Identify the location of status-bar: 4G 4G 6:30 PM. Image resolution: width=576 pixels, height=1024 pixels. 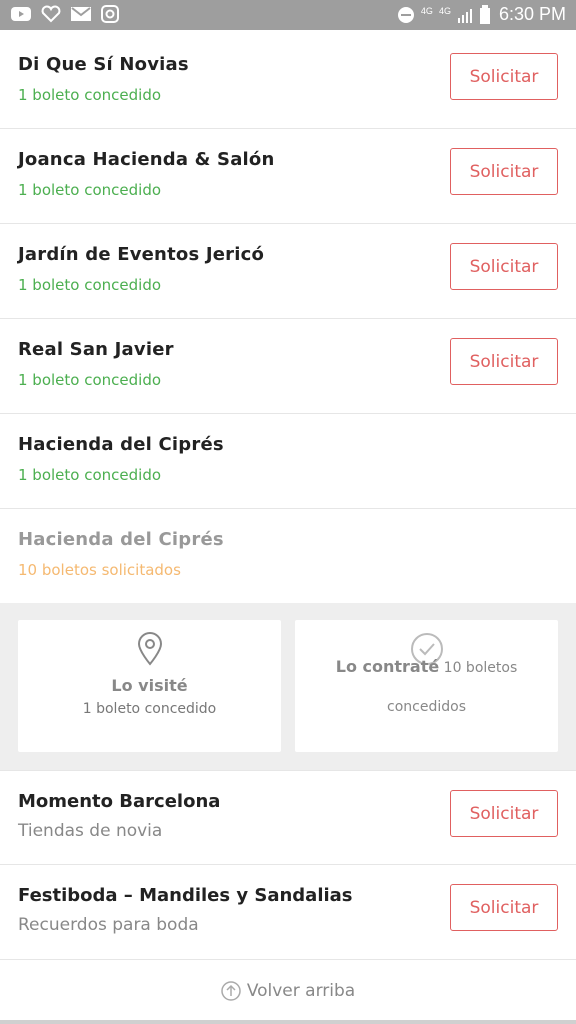
(288, 15).